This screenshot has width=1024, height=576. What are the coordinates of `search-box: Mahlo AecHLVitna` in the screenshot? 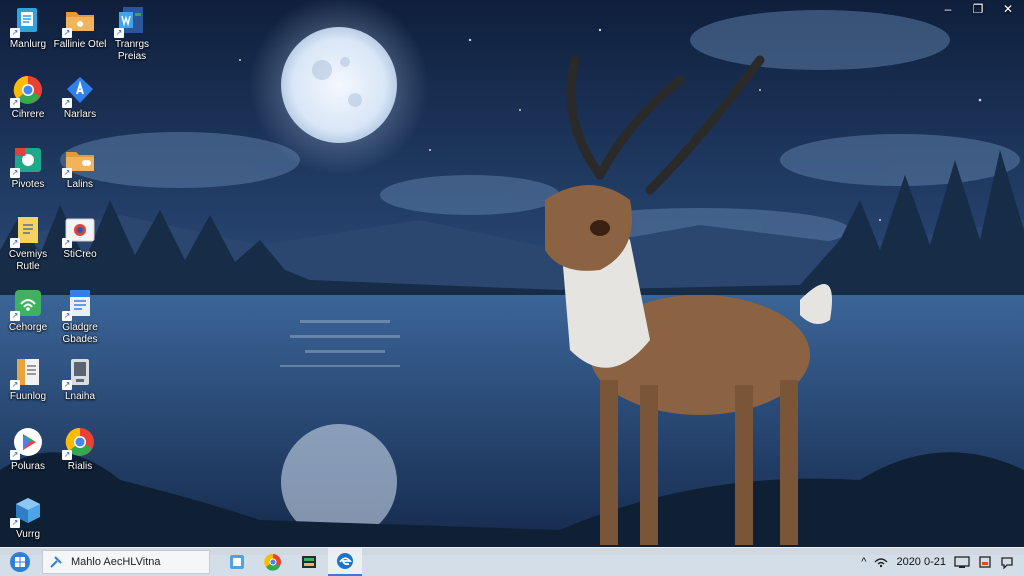 It's located at (126, 562).